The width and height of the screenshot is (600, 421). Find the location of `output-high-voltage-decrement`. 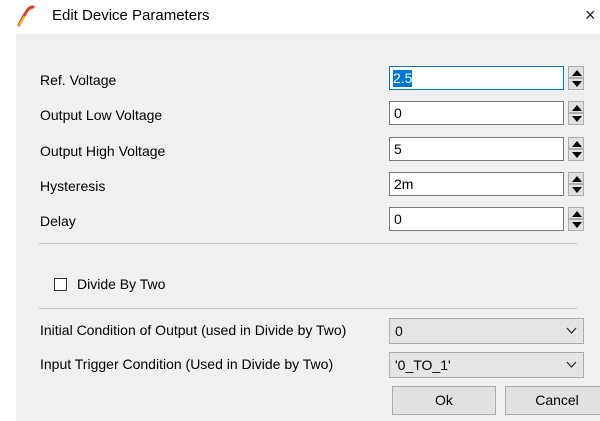

output-high-voltage-decrement is located at coordinates (576, 155).